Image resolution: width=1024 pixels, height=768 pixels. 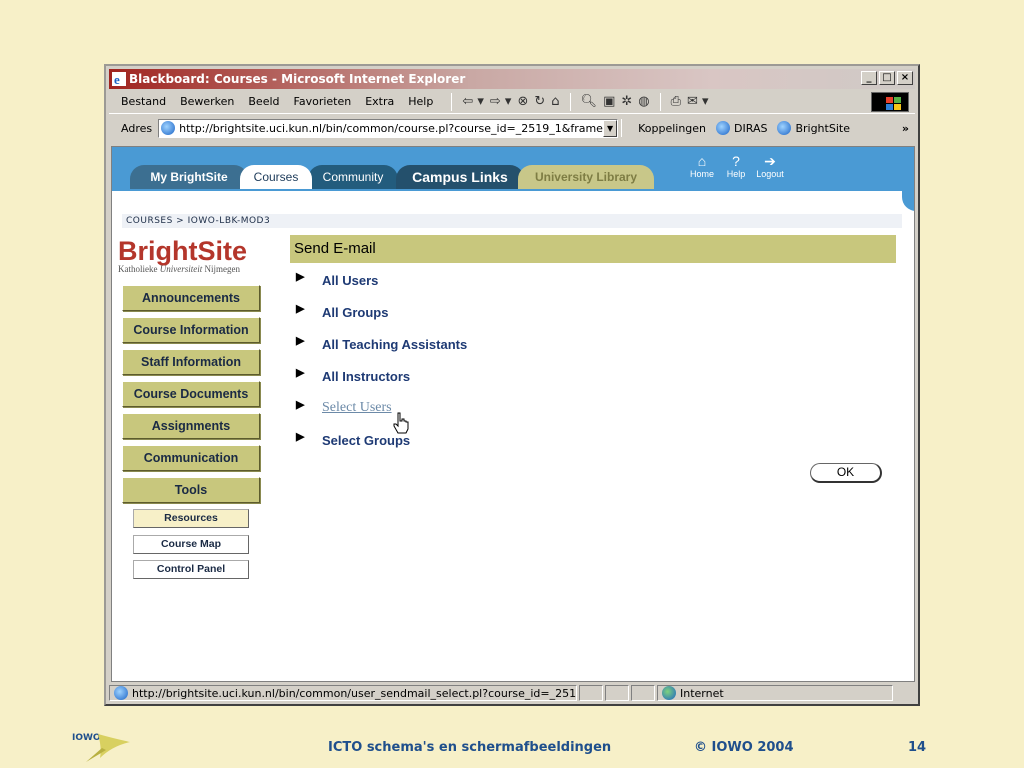 I want to click on footer-page-number: 14, so click(x=917, y=747).